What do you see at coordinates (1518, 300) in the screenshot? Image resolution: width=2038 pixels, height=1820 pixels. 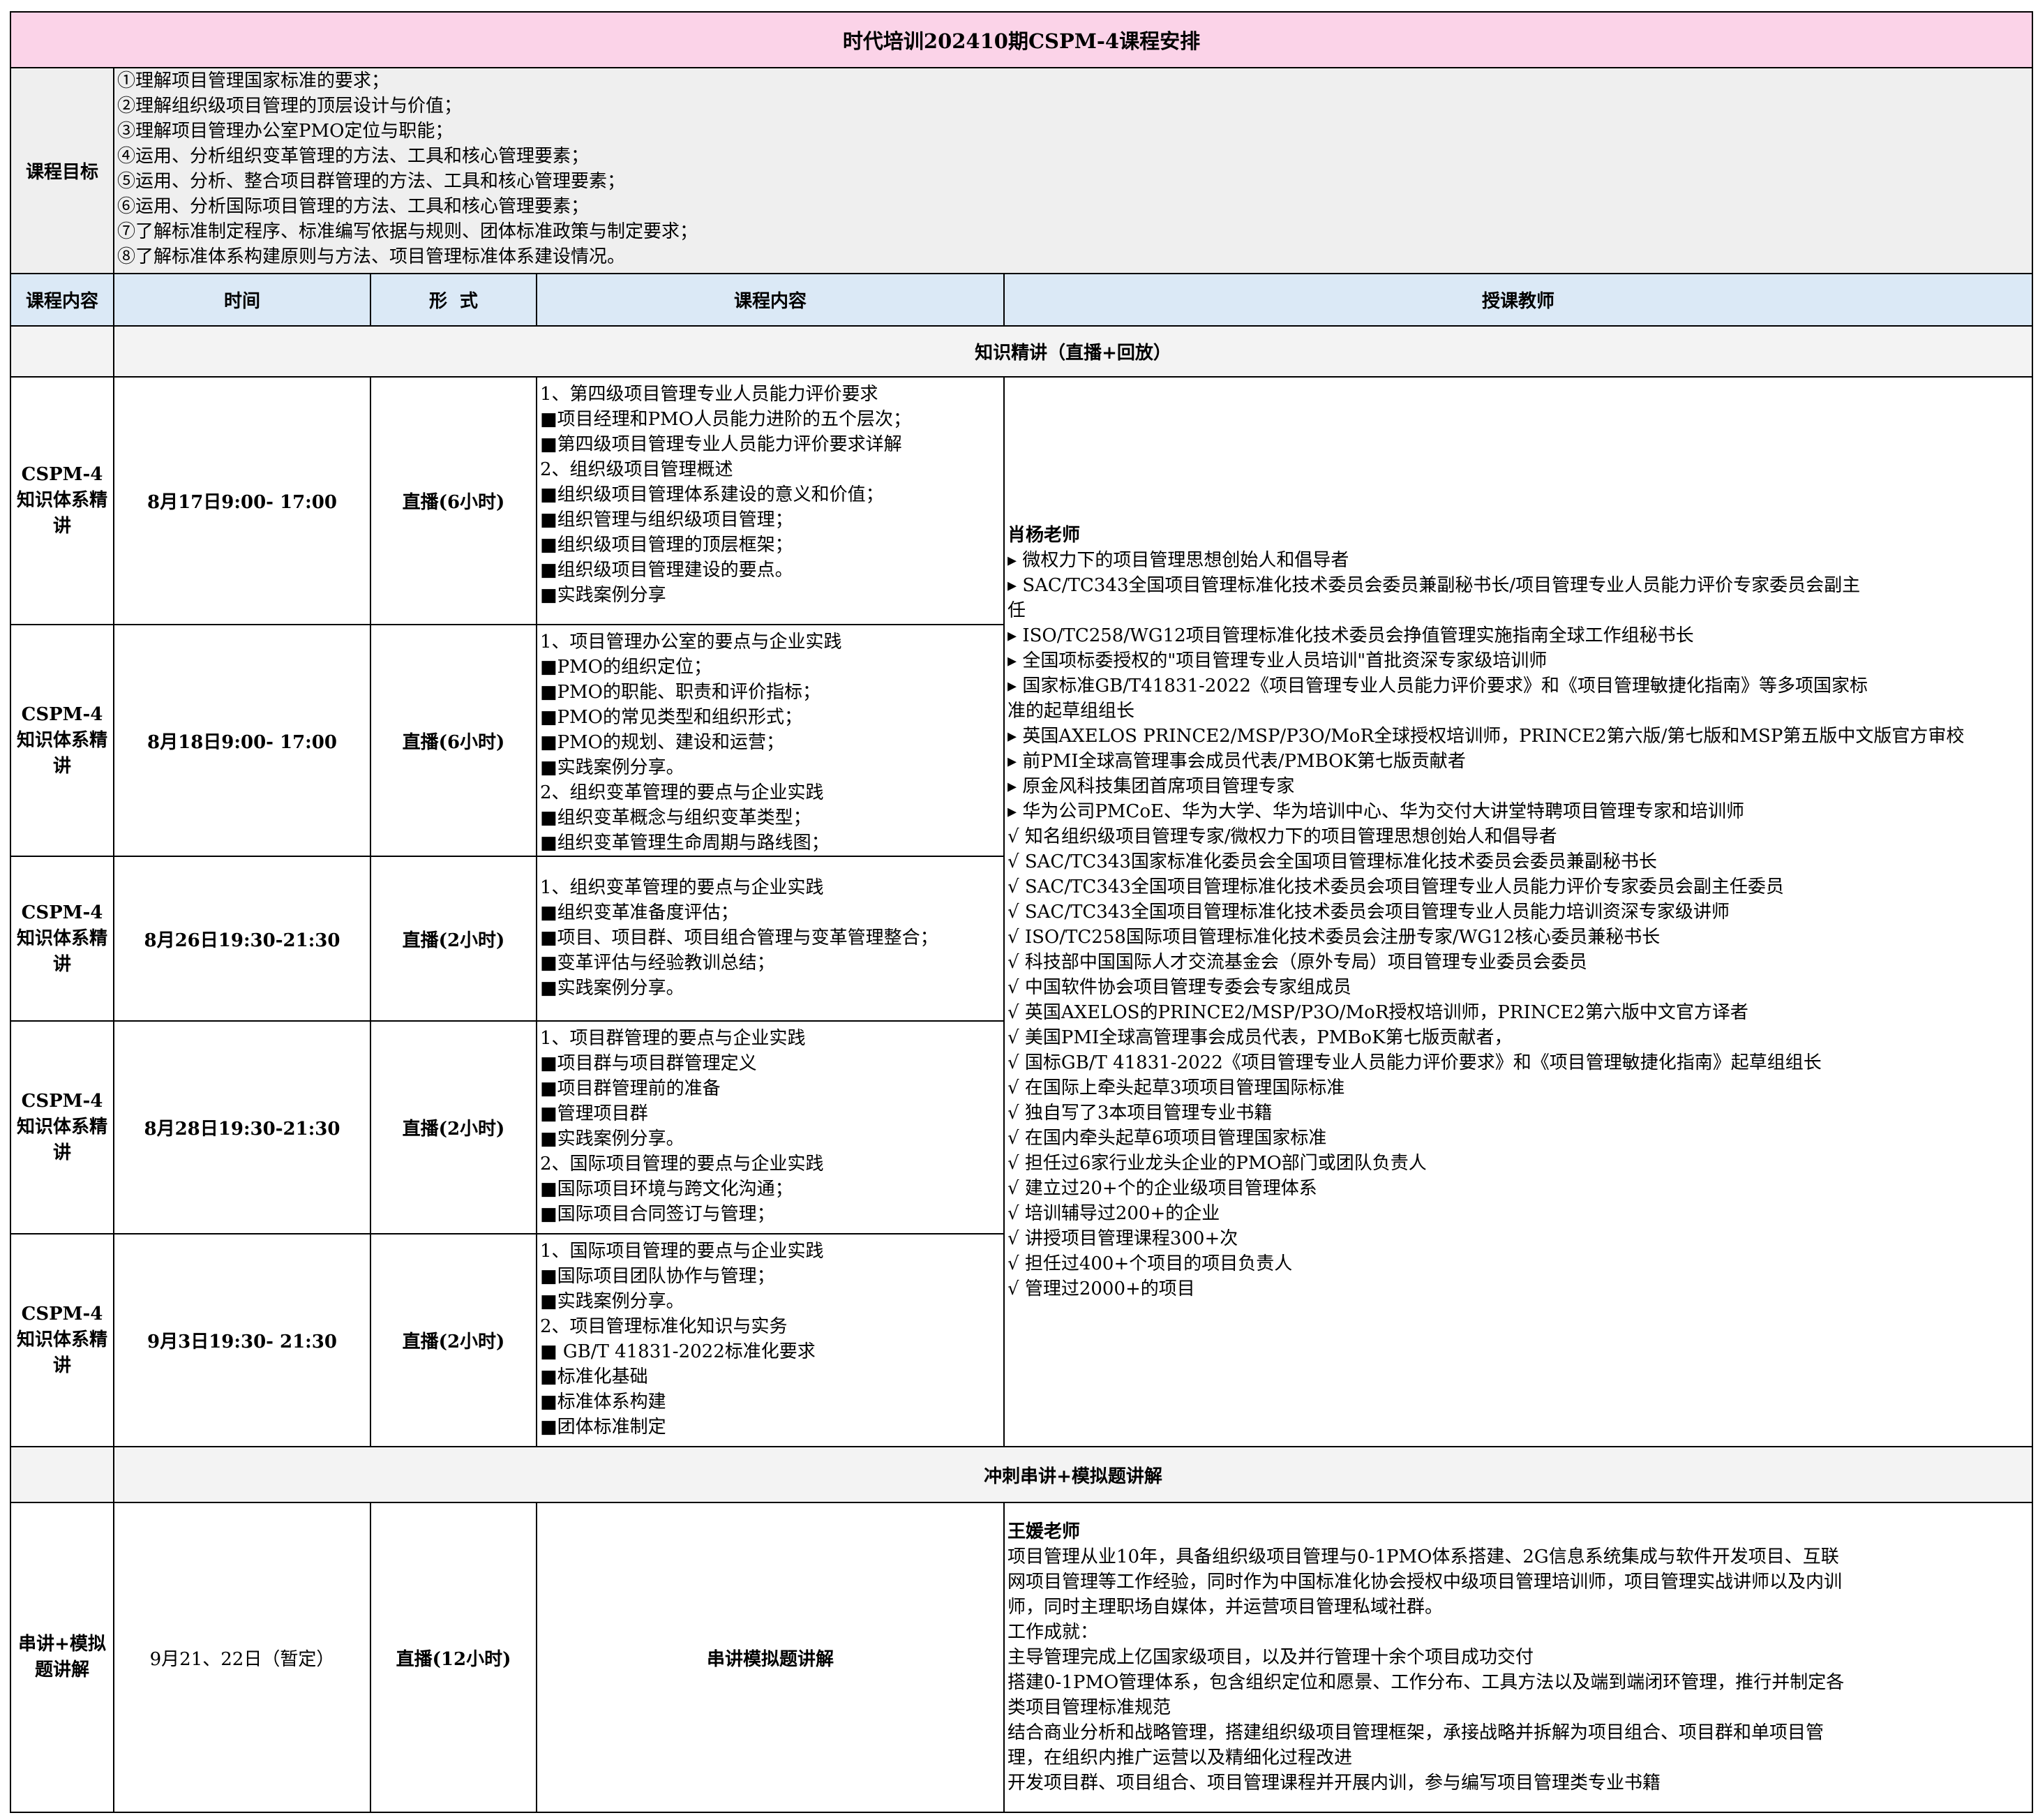 I see `header-teacher: 授课教师` at bounding box center [1518, 300].